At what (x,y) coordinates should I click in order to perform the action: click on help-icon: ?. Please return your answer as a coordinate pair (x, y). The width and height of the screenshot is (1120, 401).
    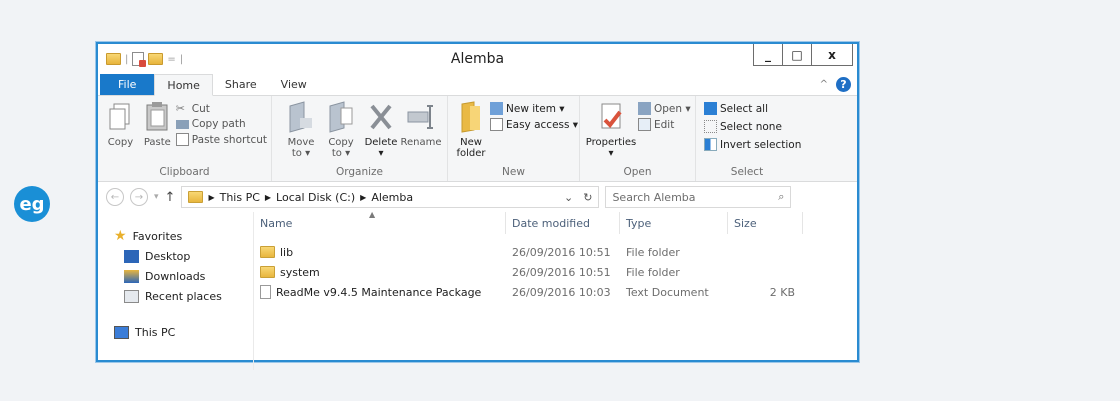
    Looking at the image, I should click on (843, 84).